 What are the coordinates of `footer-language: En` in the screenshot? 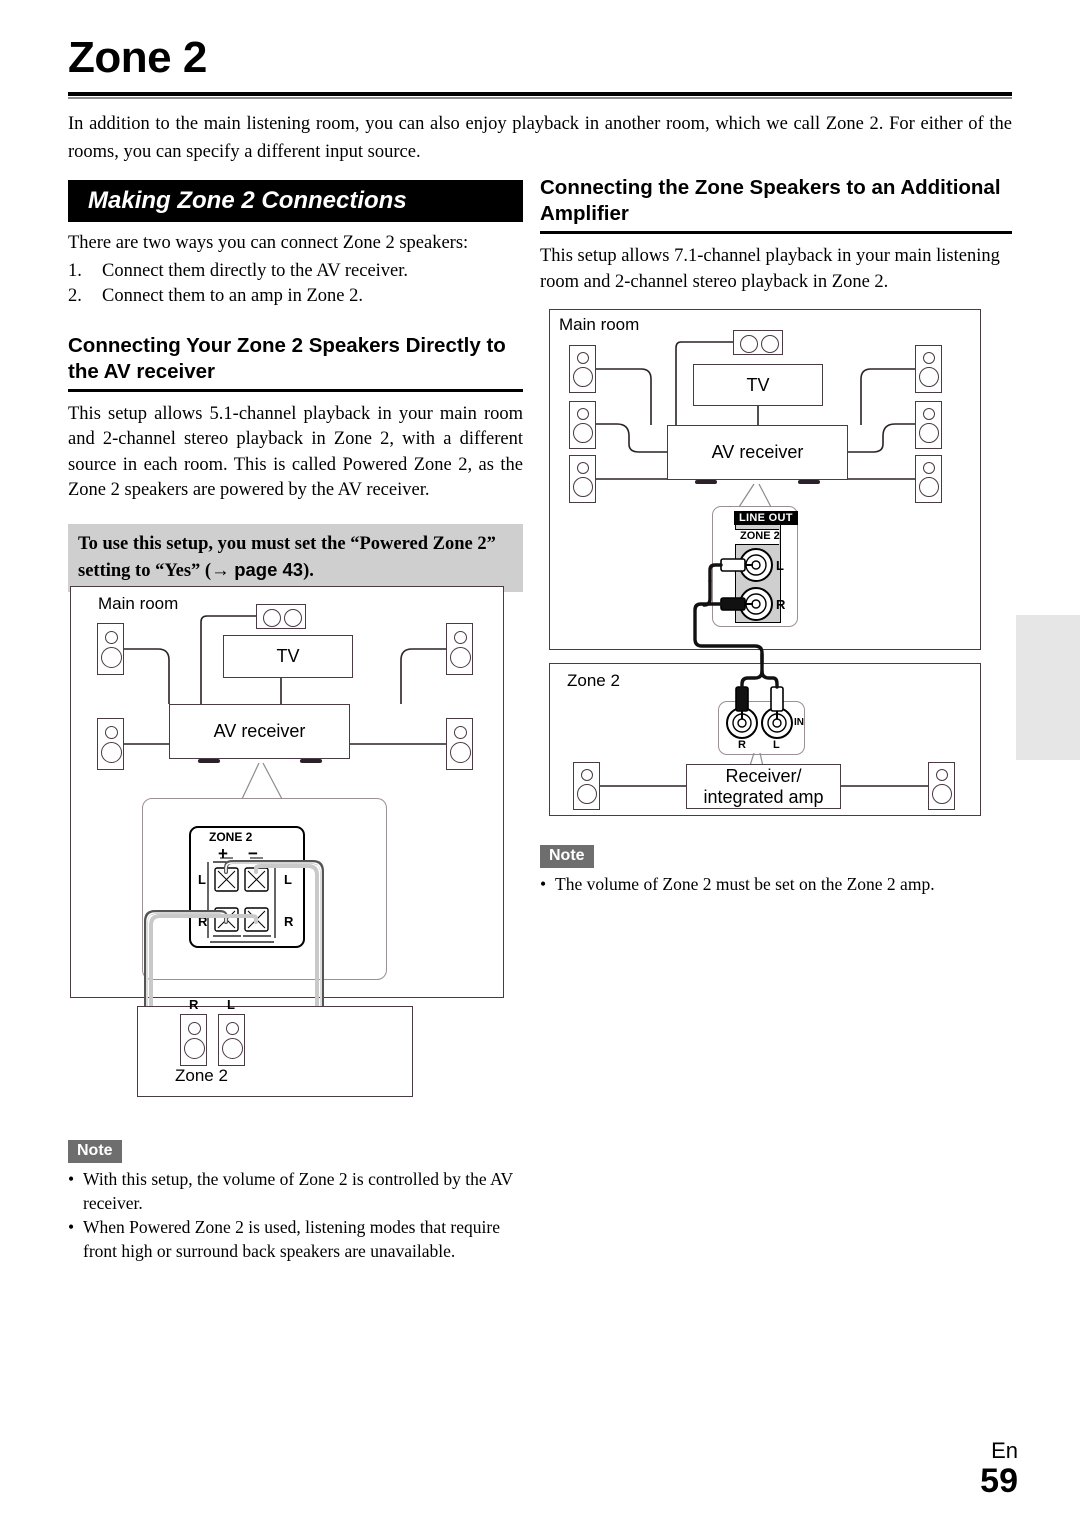 It's located at (1004, 1450).